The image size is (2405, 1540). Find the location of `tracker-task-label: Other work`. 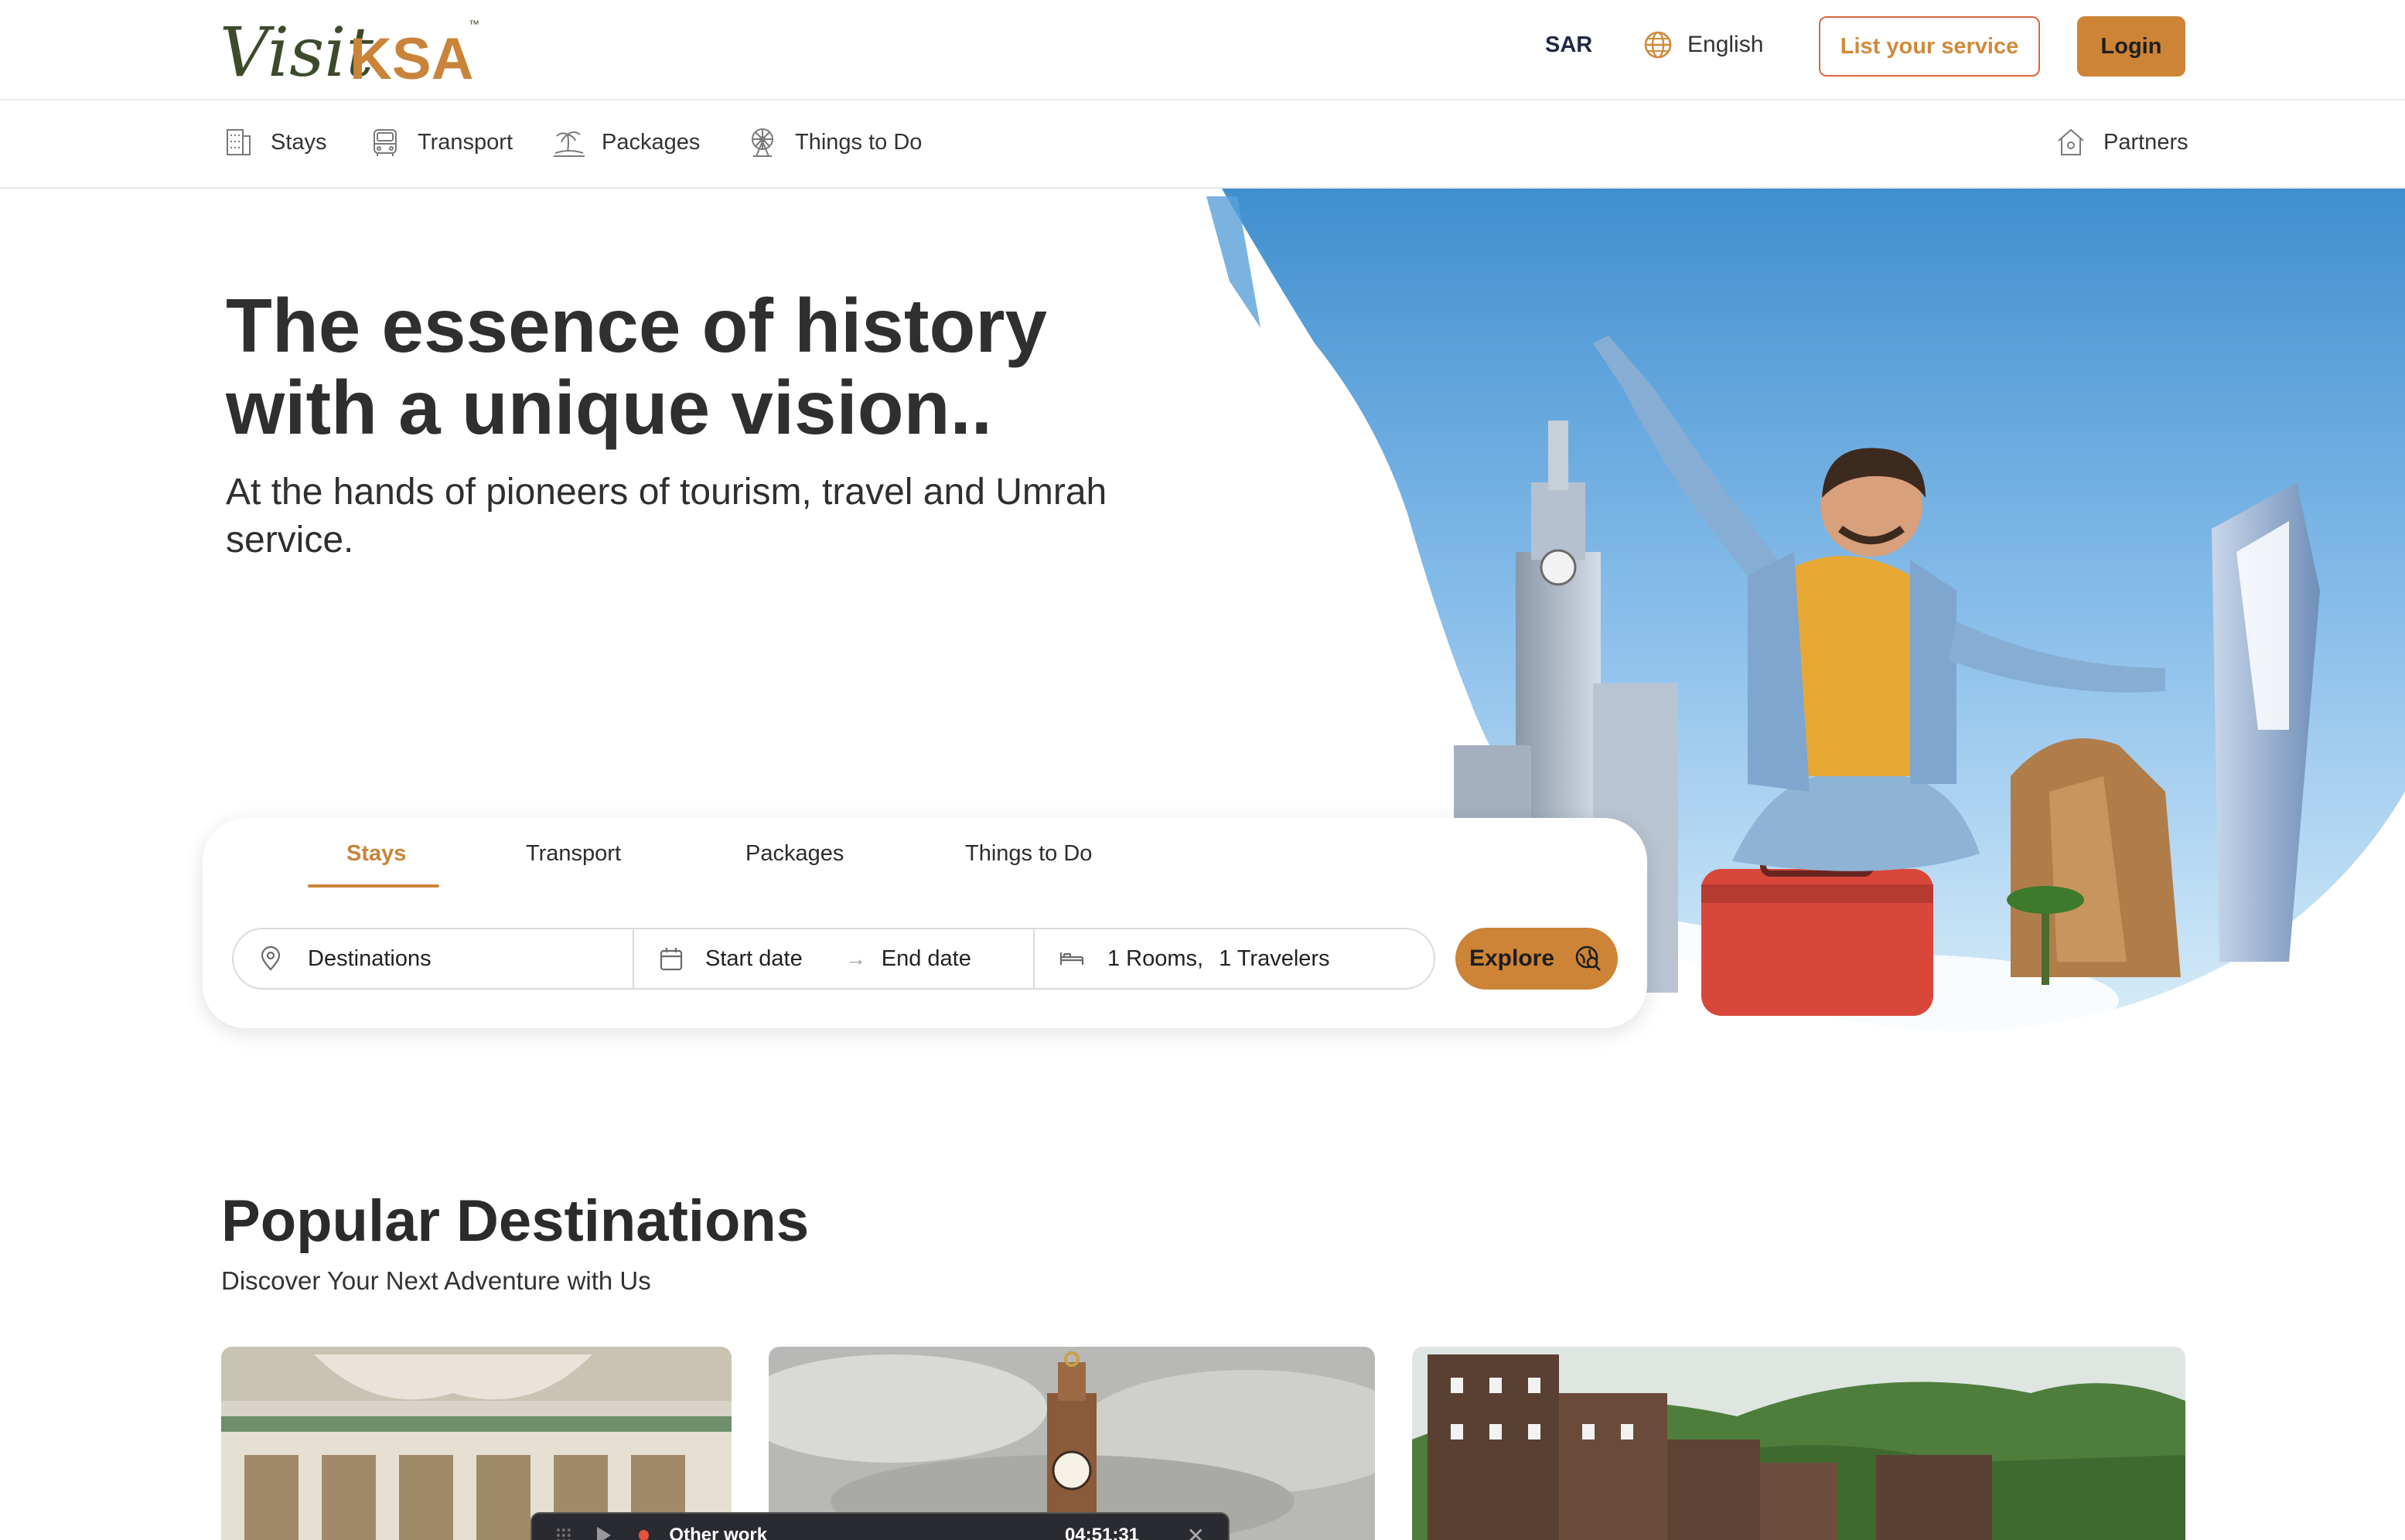

tracker-task-label: Other work is located at coordinates (718, 1532).